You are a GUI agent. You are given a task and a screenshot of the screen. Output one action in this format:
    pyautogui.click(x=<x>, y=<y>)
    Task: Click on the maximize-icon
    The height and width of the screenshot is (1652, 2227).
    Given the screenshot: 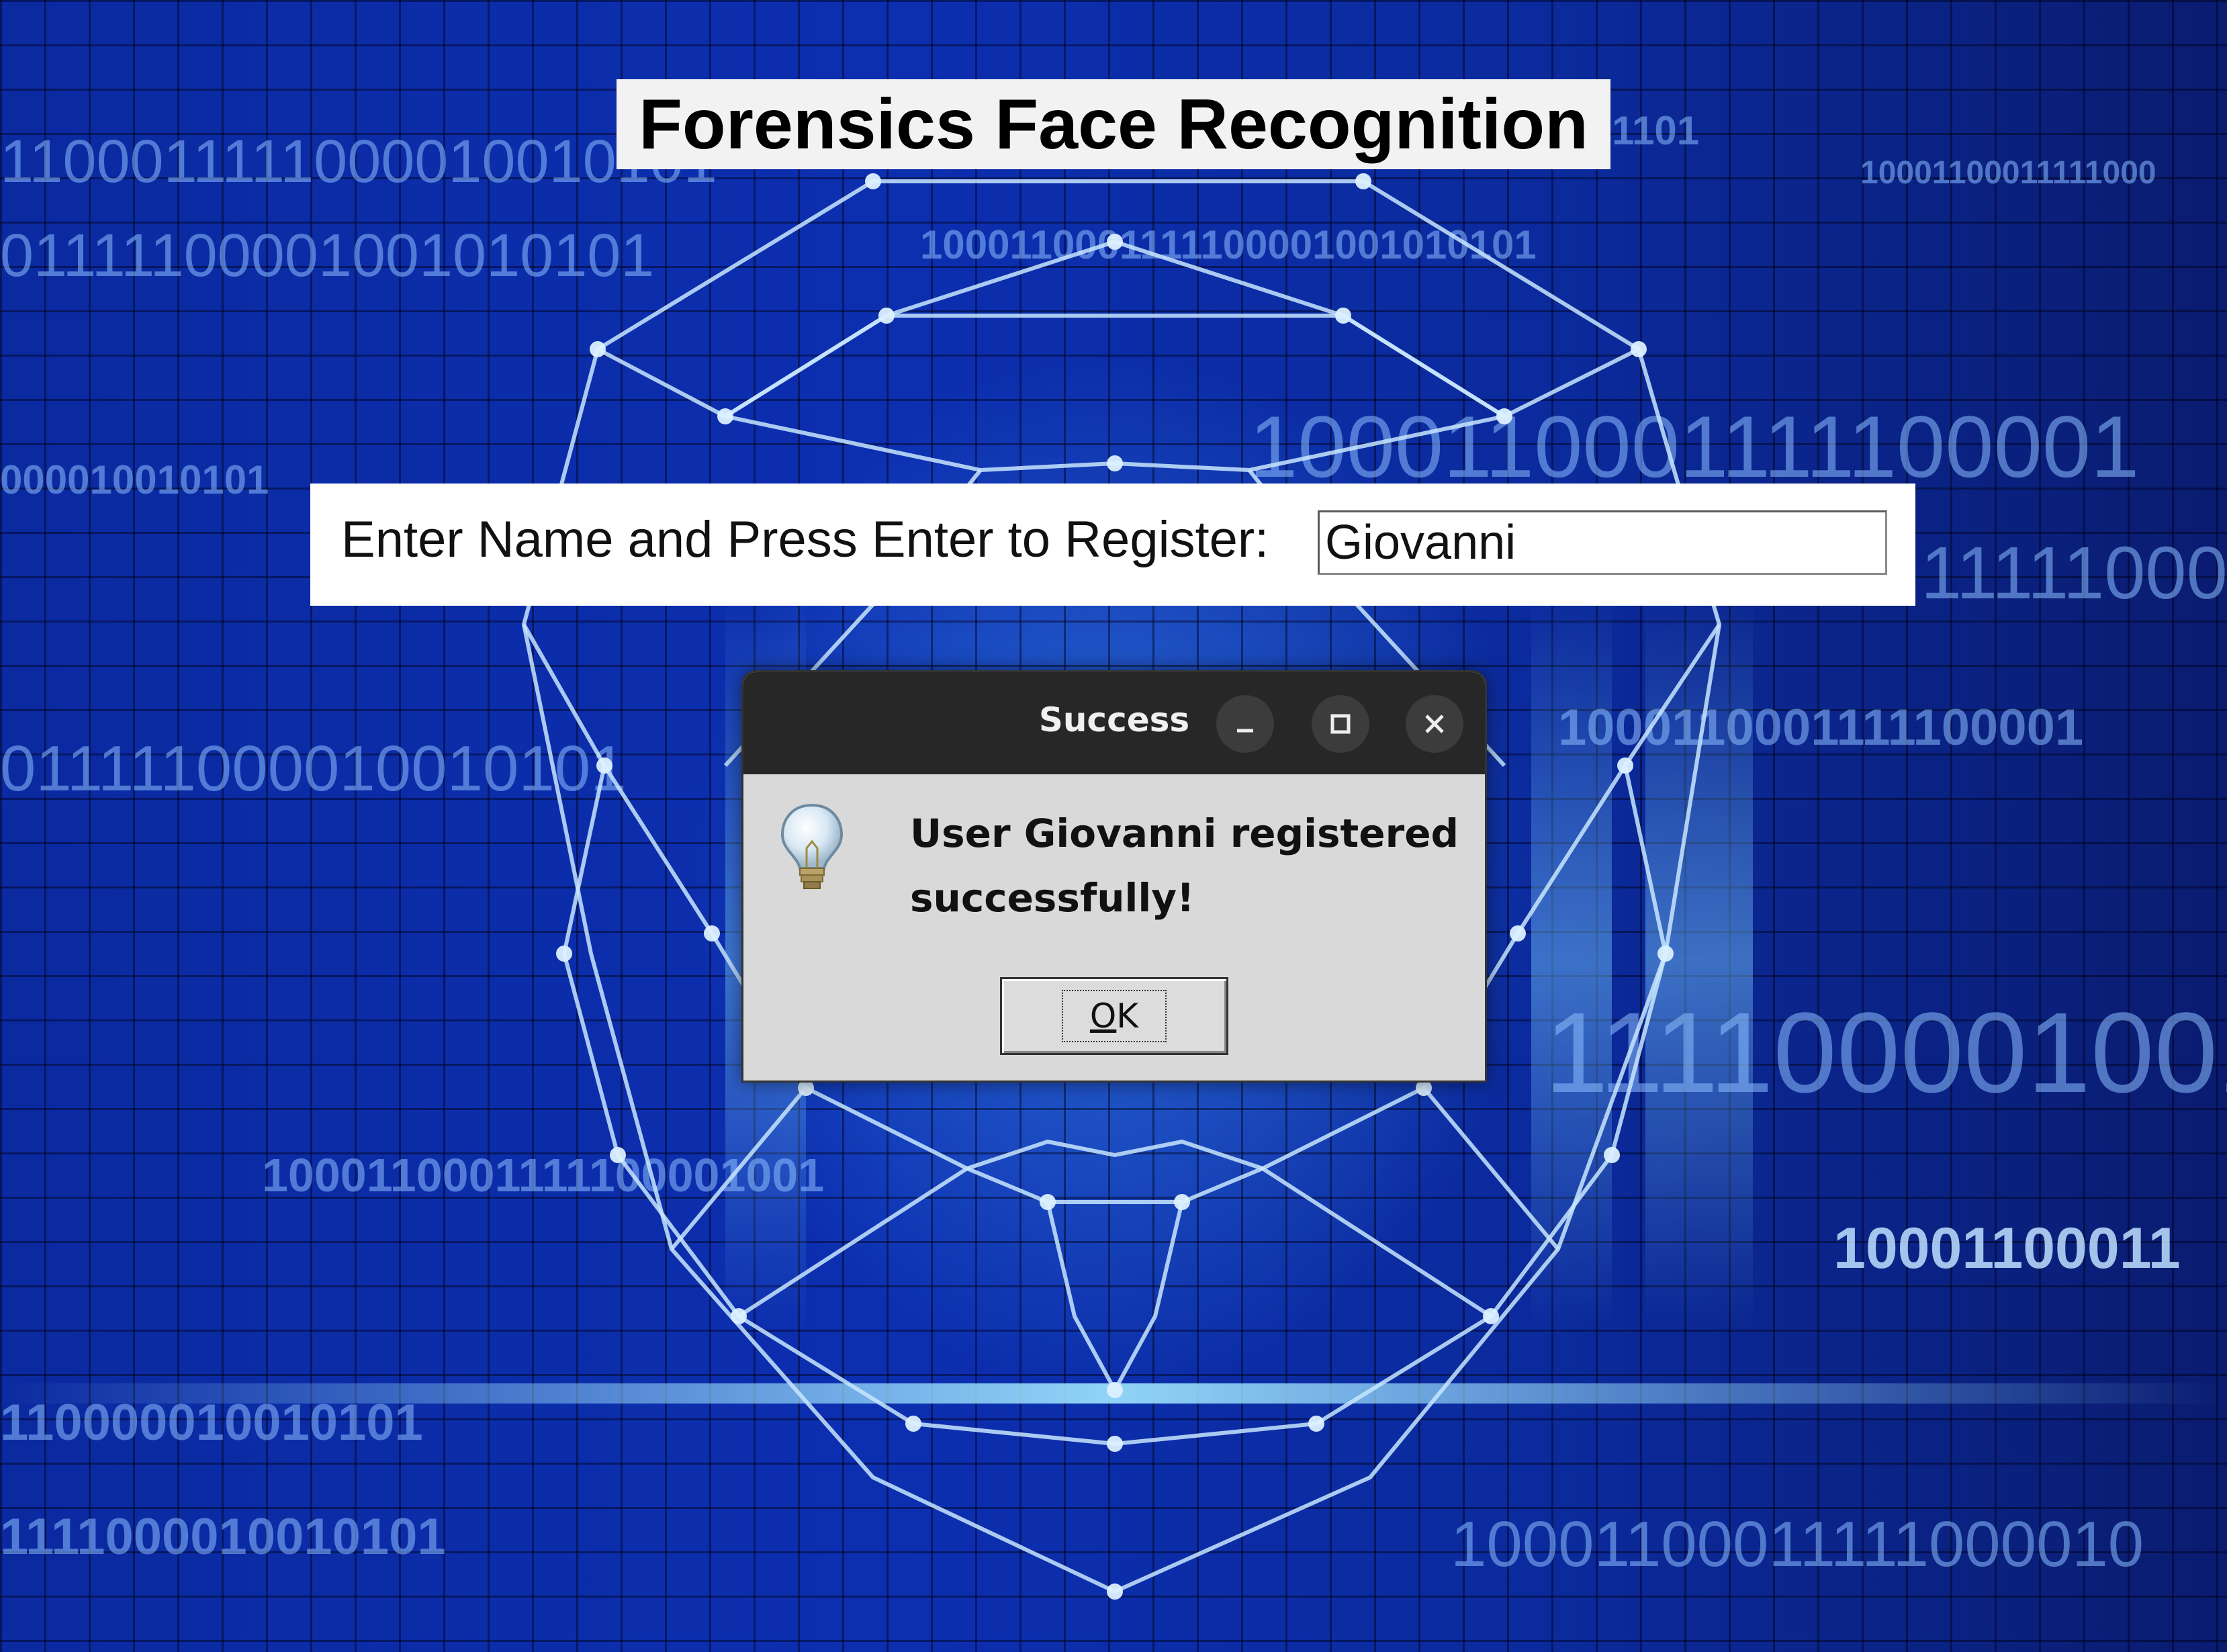 What is the action you would take?
    pyautogui.click(x=1340, y=724)
    